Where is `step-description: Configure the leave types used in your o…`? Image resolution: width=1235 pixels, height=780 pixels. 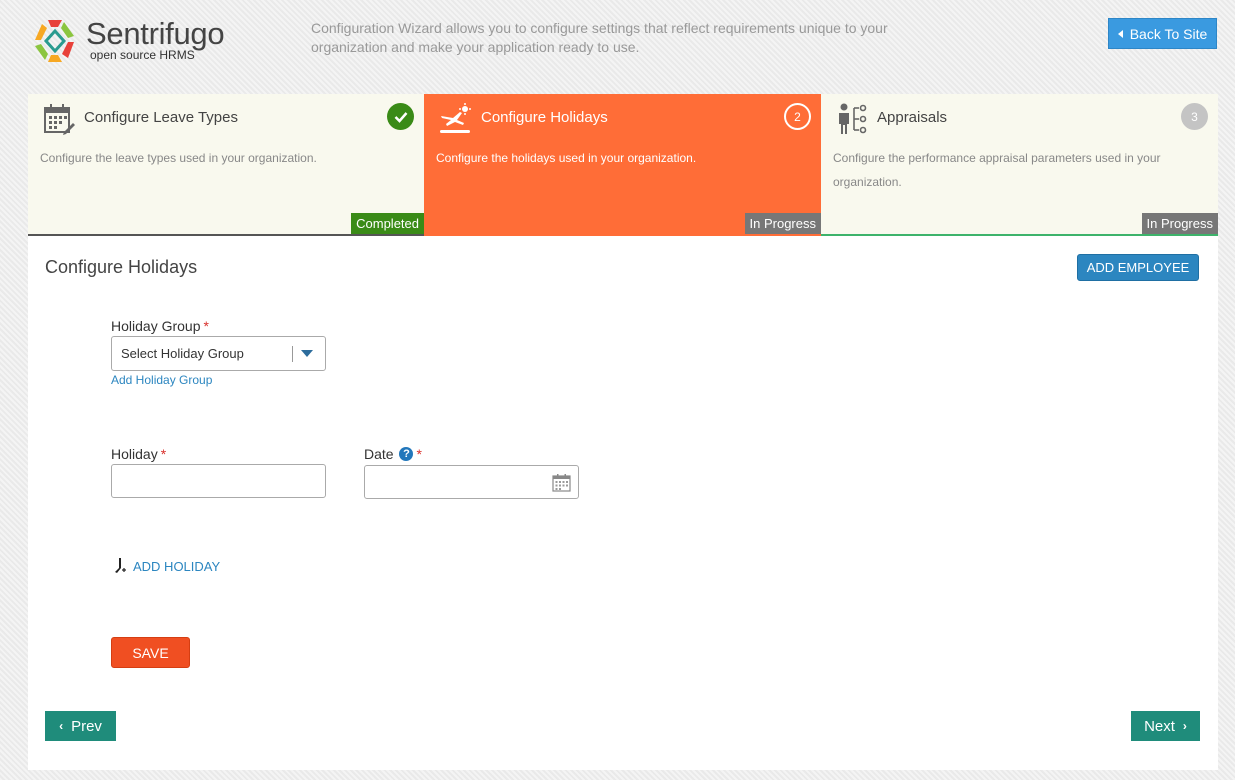 step-description: Configure the leave types used in your o… is located at coordinates (178, 158).